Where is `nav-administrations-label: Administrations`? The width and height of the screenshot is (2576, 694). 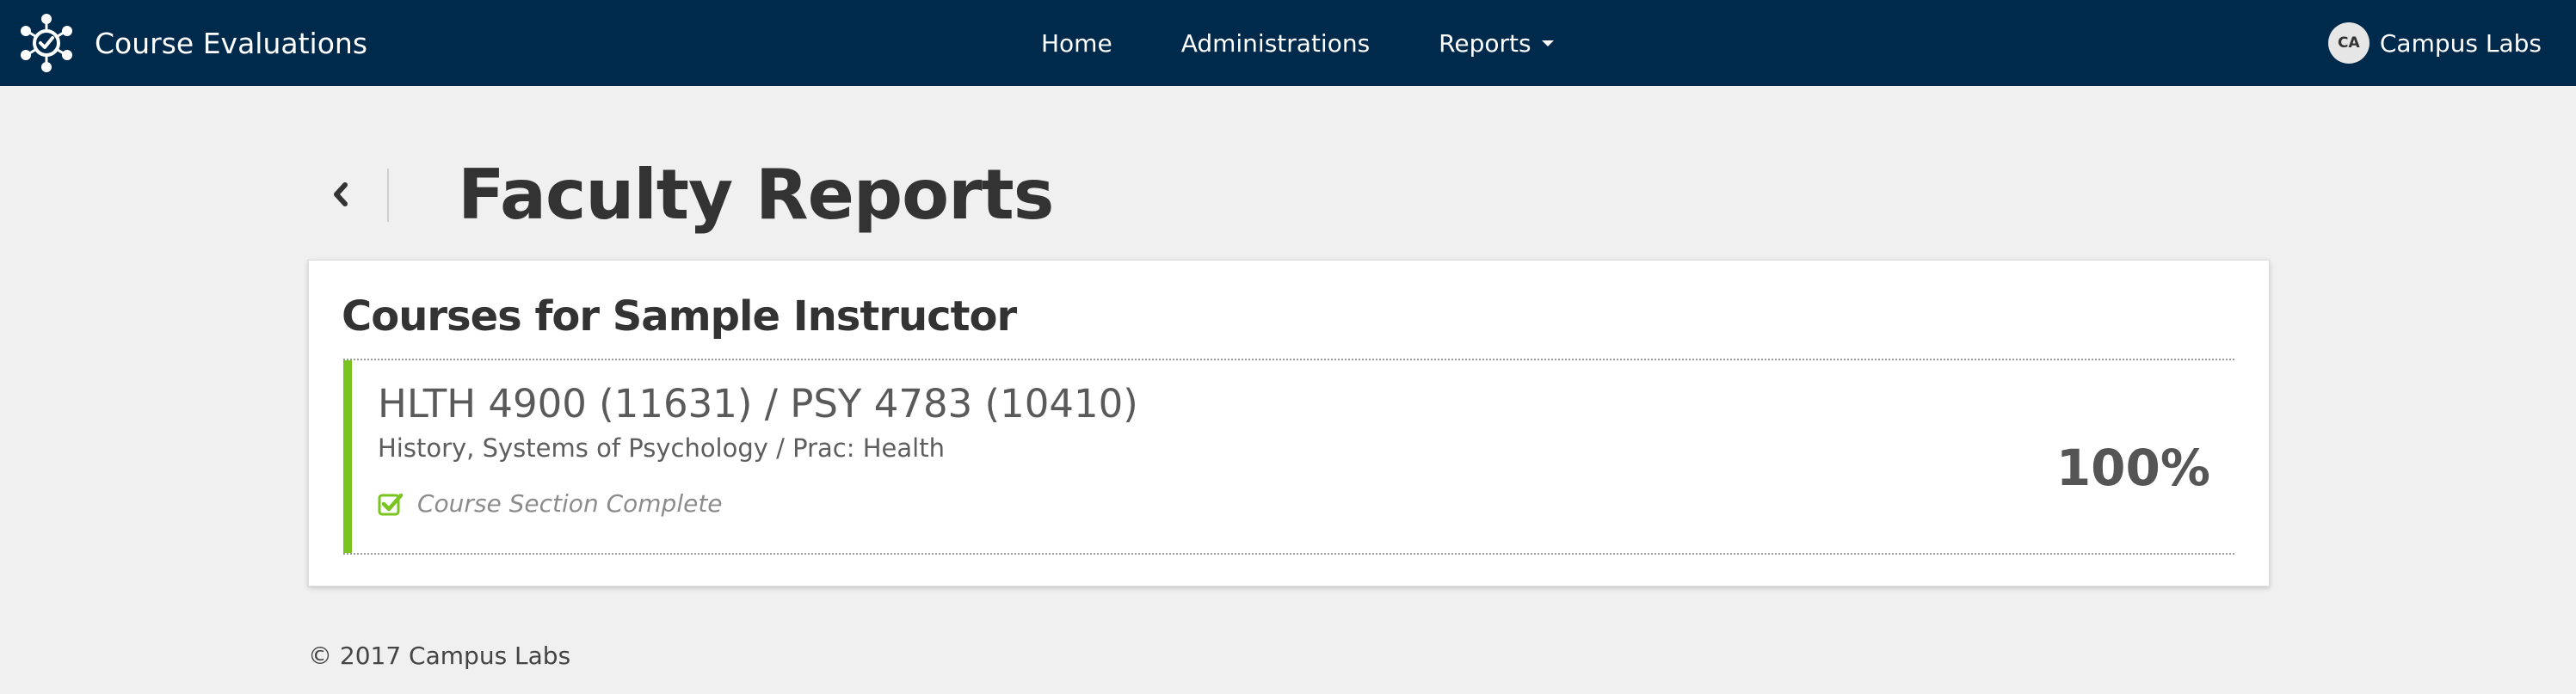 nav-administrations-label: Administrations is located at coordinates (1275, 43).